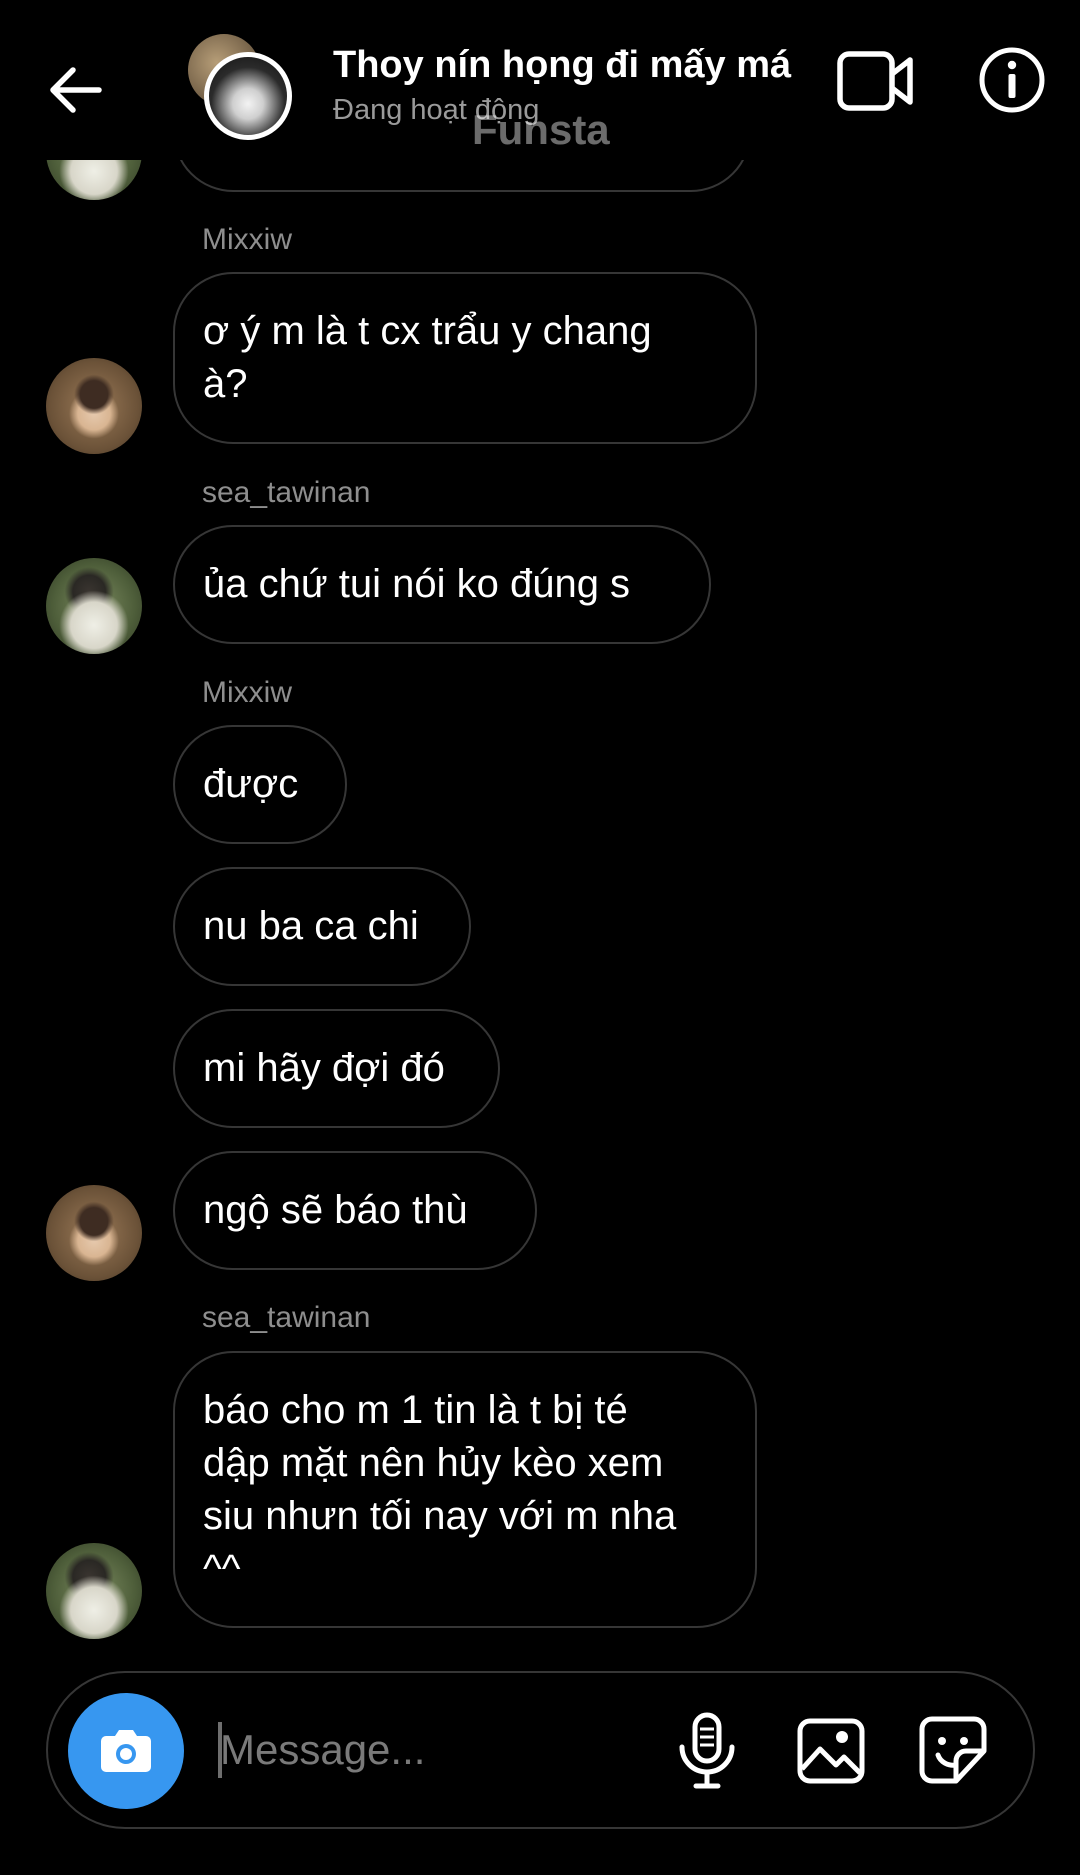 This screenshot has height=1875, width=1080. I want to click on chat-header: Thoy nín họng đi mấy má Đang hoạt động, so click(540, 80).